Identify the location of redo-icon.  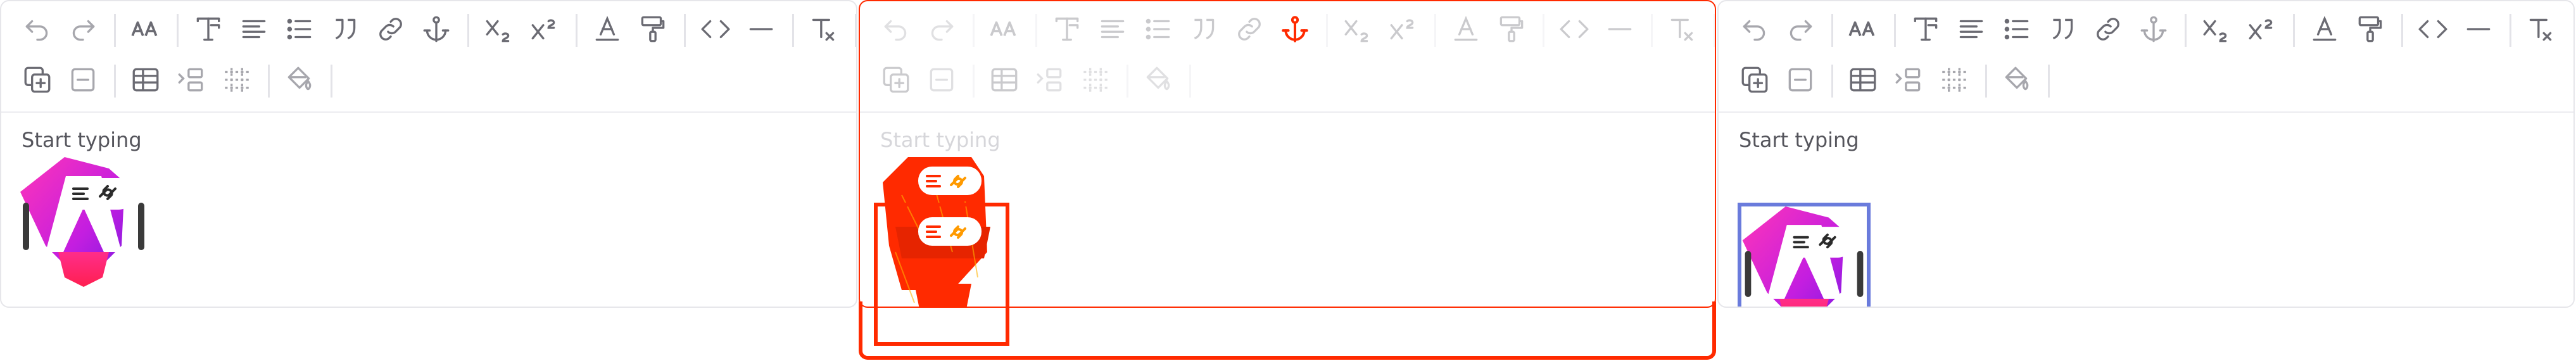
(941, 30).